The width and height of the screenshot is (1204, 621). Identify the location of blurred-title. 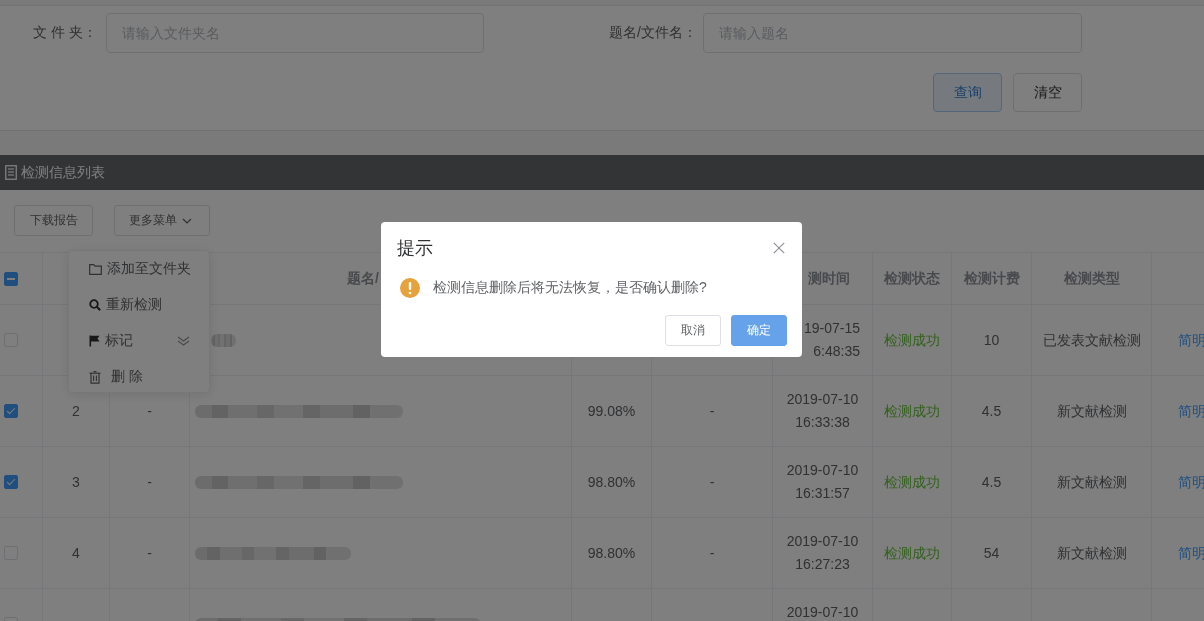
(223, 340).